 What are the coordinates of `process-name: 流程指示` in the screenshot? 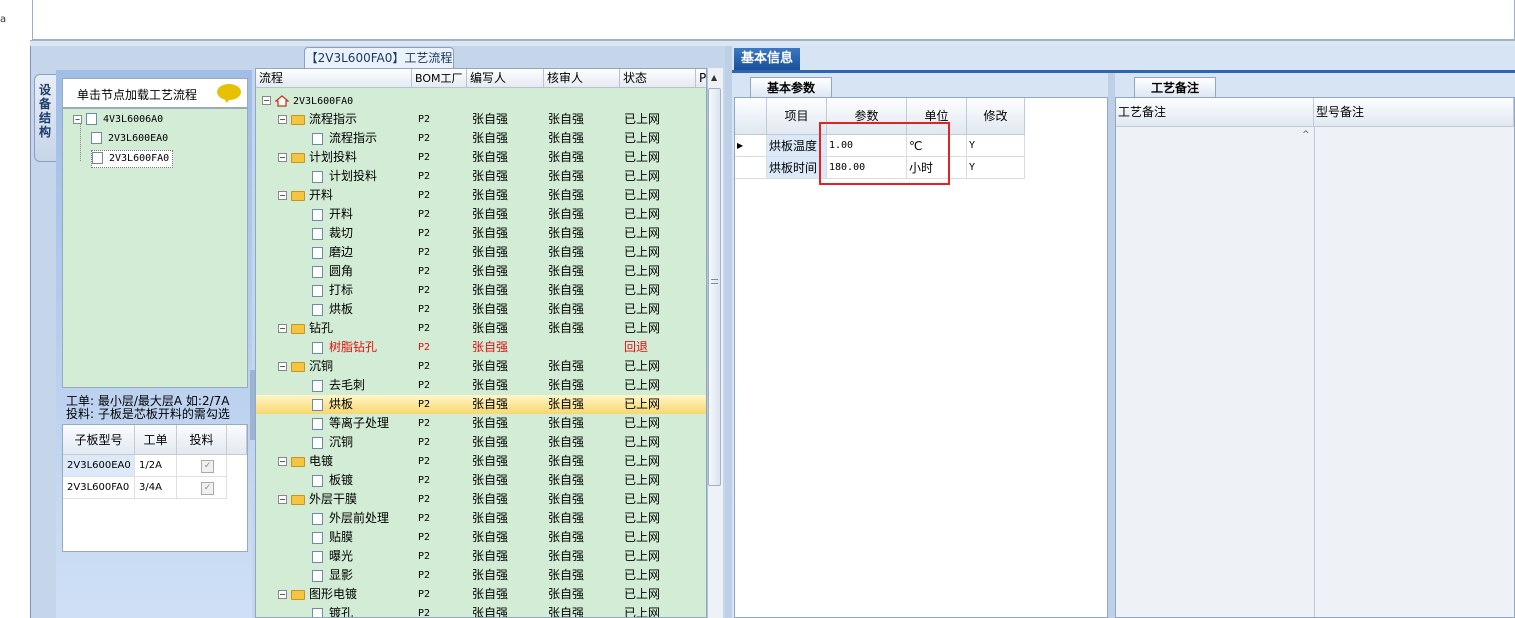 It's located at (333, 119).